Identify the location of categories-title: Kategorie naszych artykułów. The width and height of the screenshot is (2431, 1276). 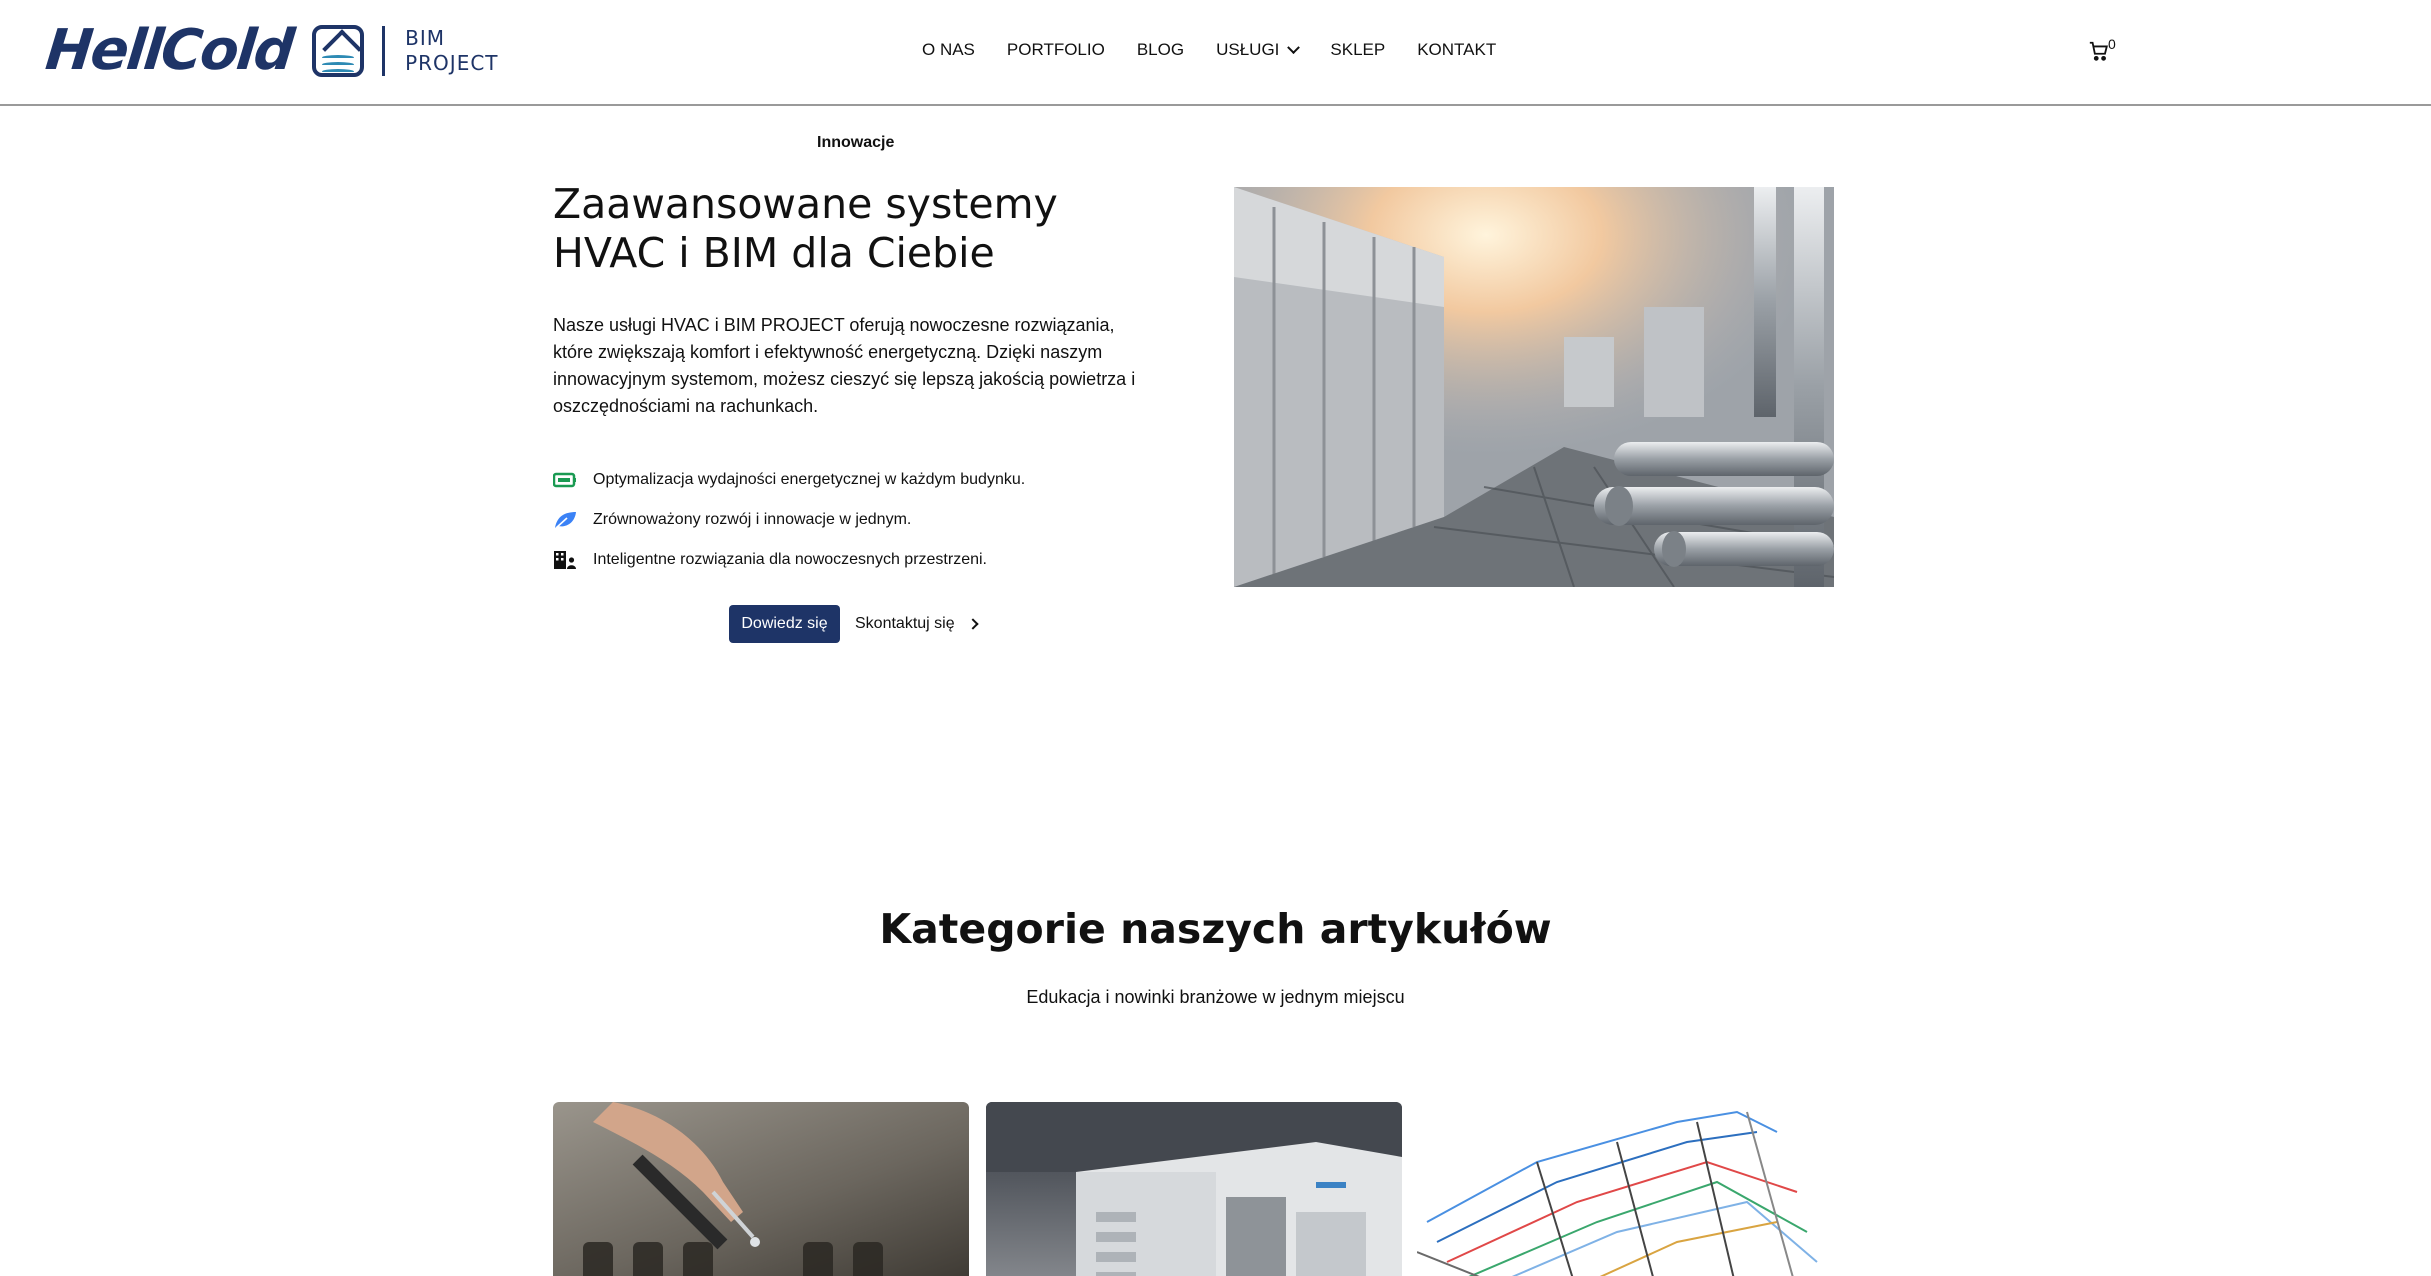
(1215, 929).